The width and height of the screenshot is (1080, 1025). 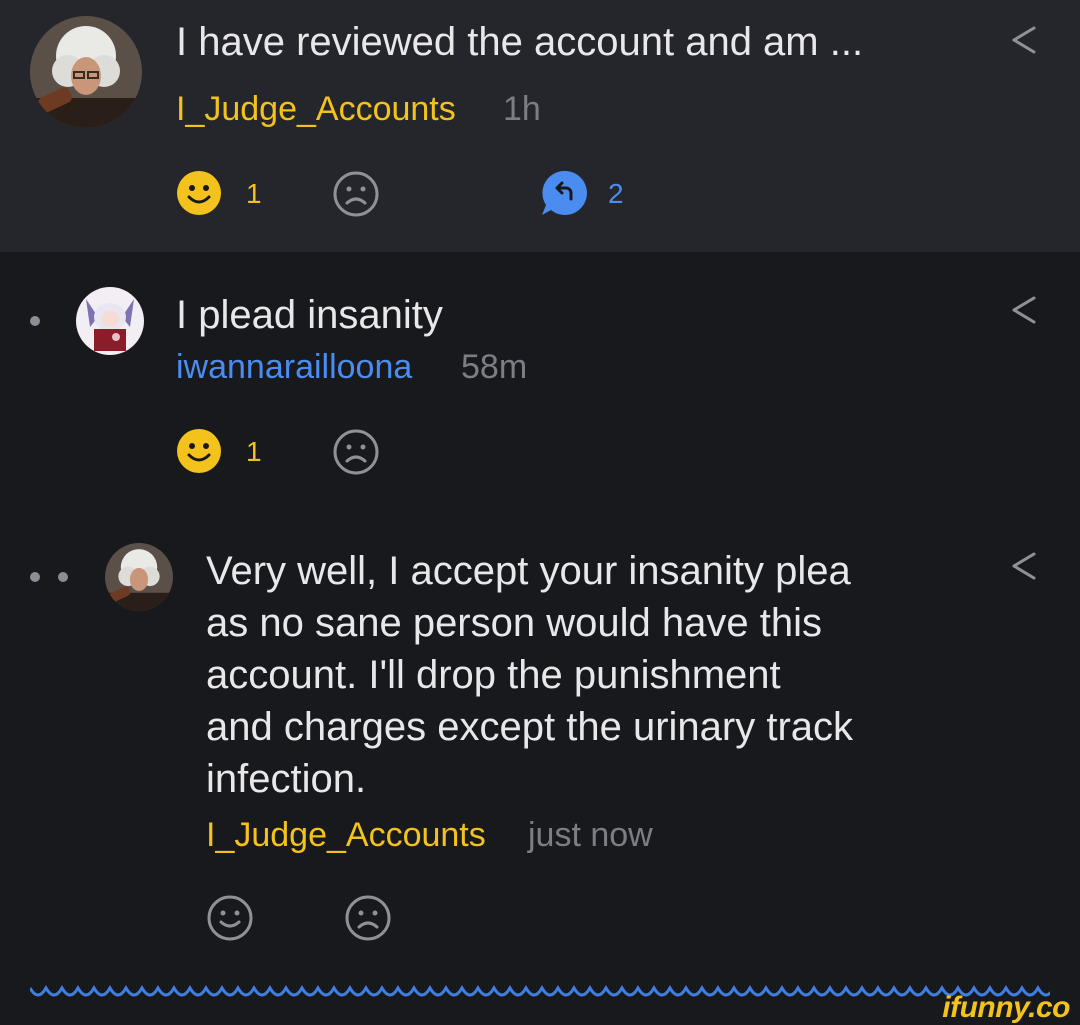 What do you see at coordinates (86, 72) in the screenshot?
I see `post-avatar` at bounding box center [86, 72].